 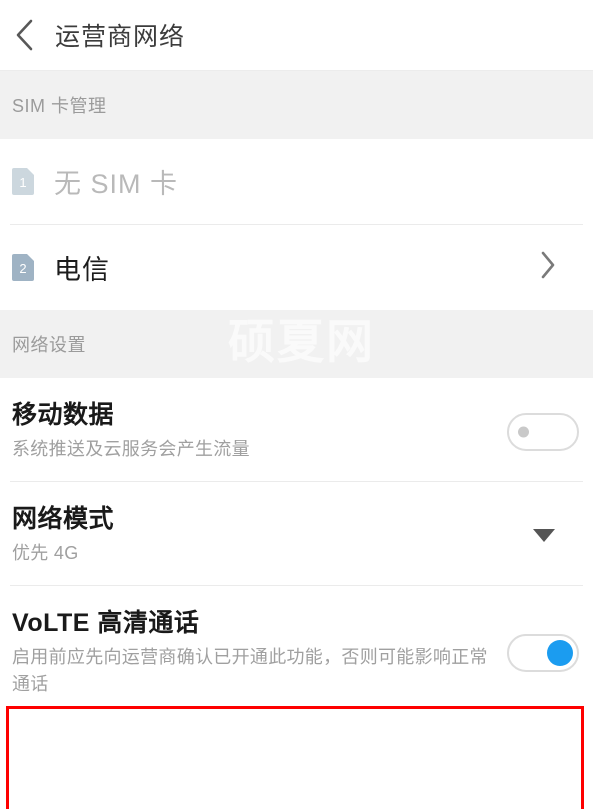 What do you see at coordinates (82, 270) in the screenshot?
I see `sim-row-2-label: 电信` at bounding box center [82, 270].